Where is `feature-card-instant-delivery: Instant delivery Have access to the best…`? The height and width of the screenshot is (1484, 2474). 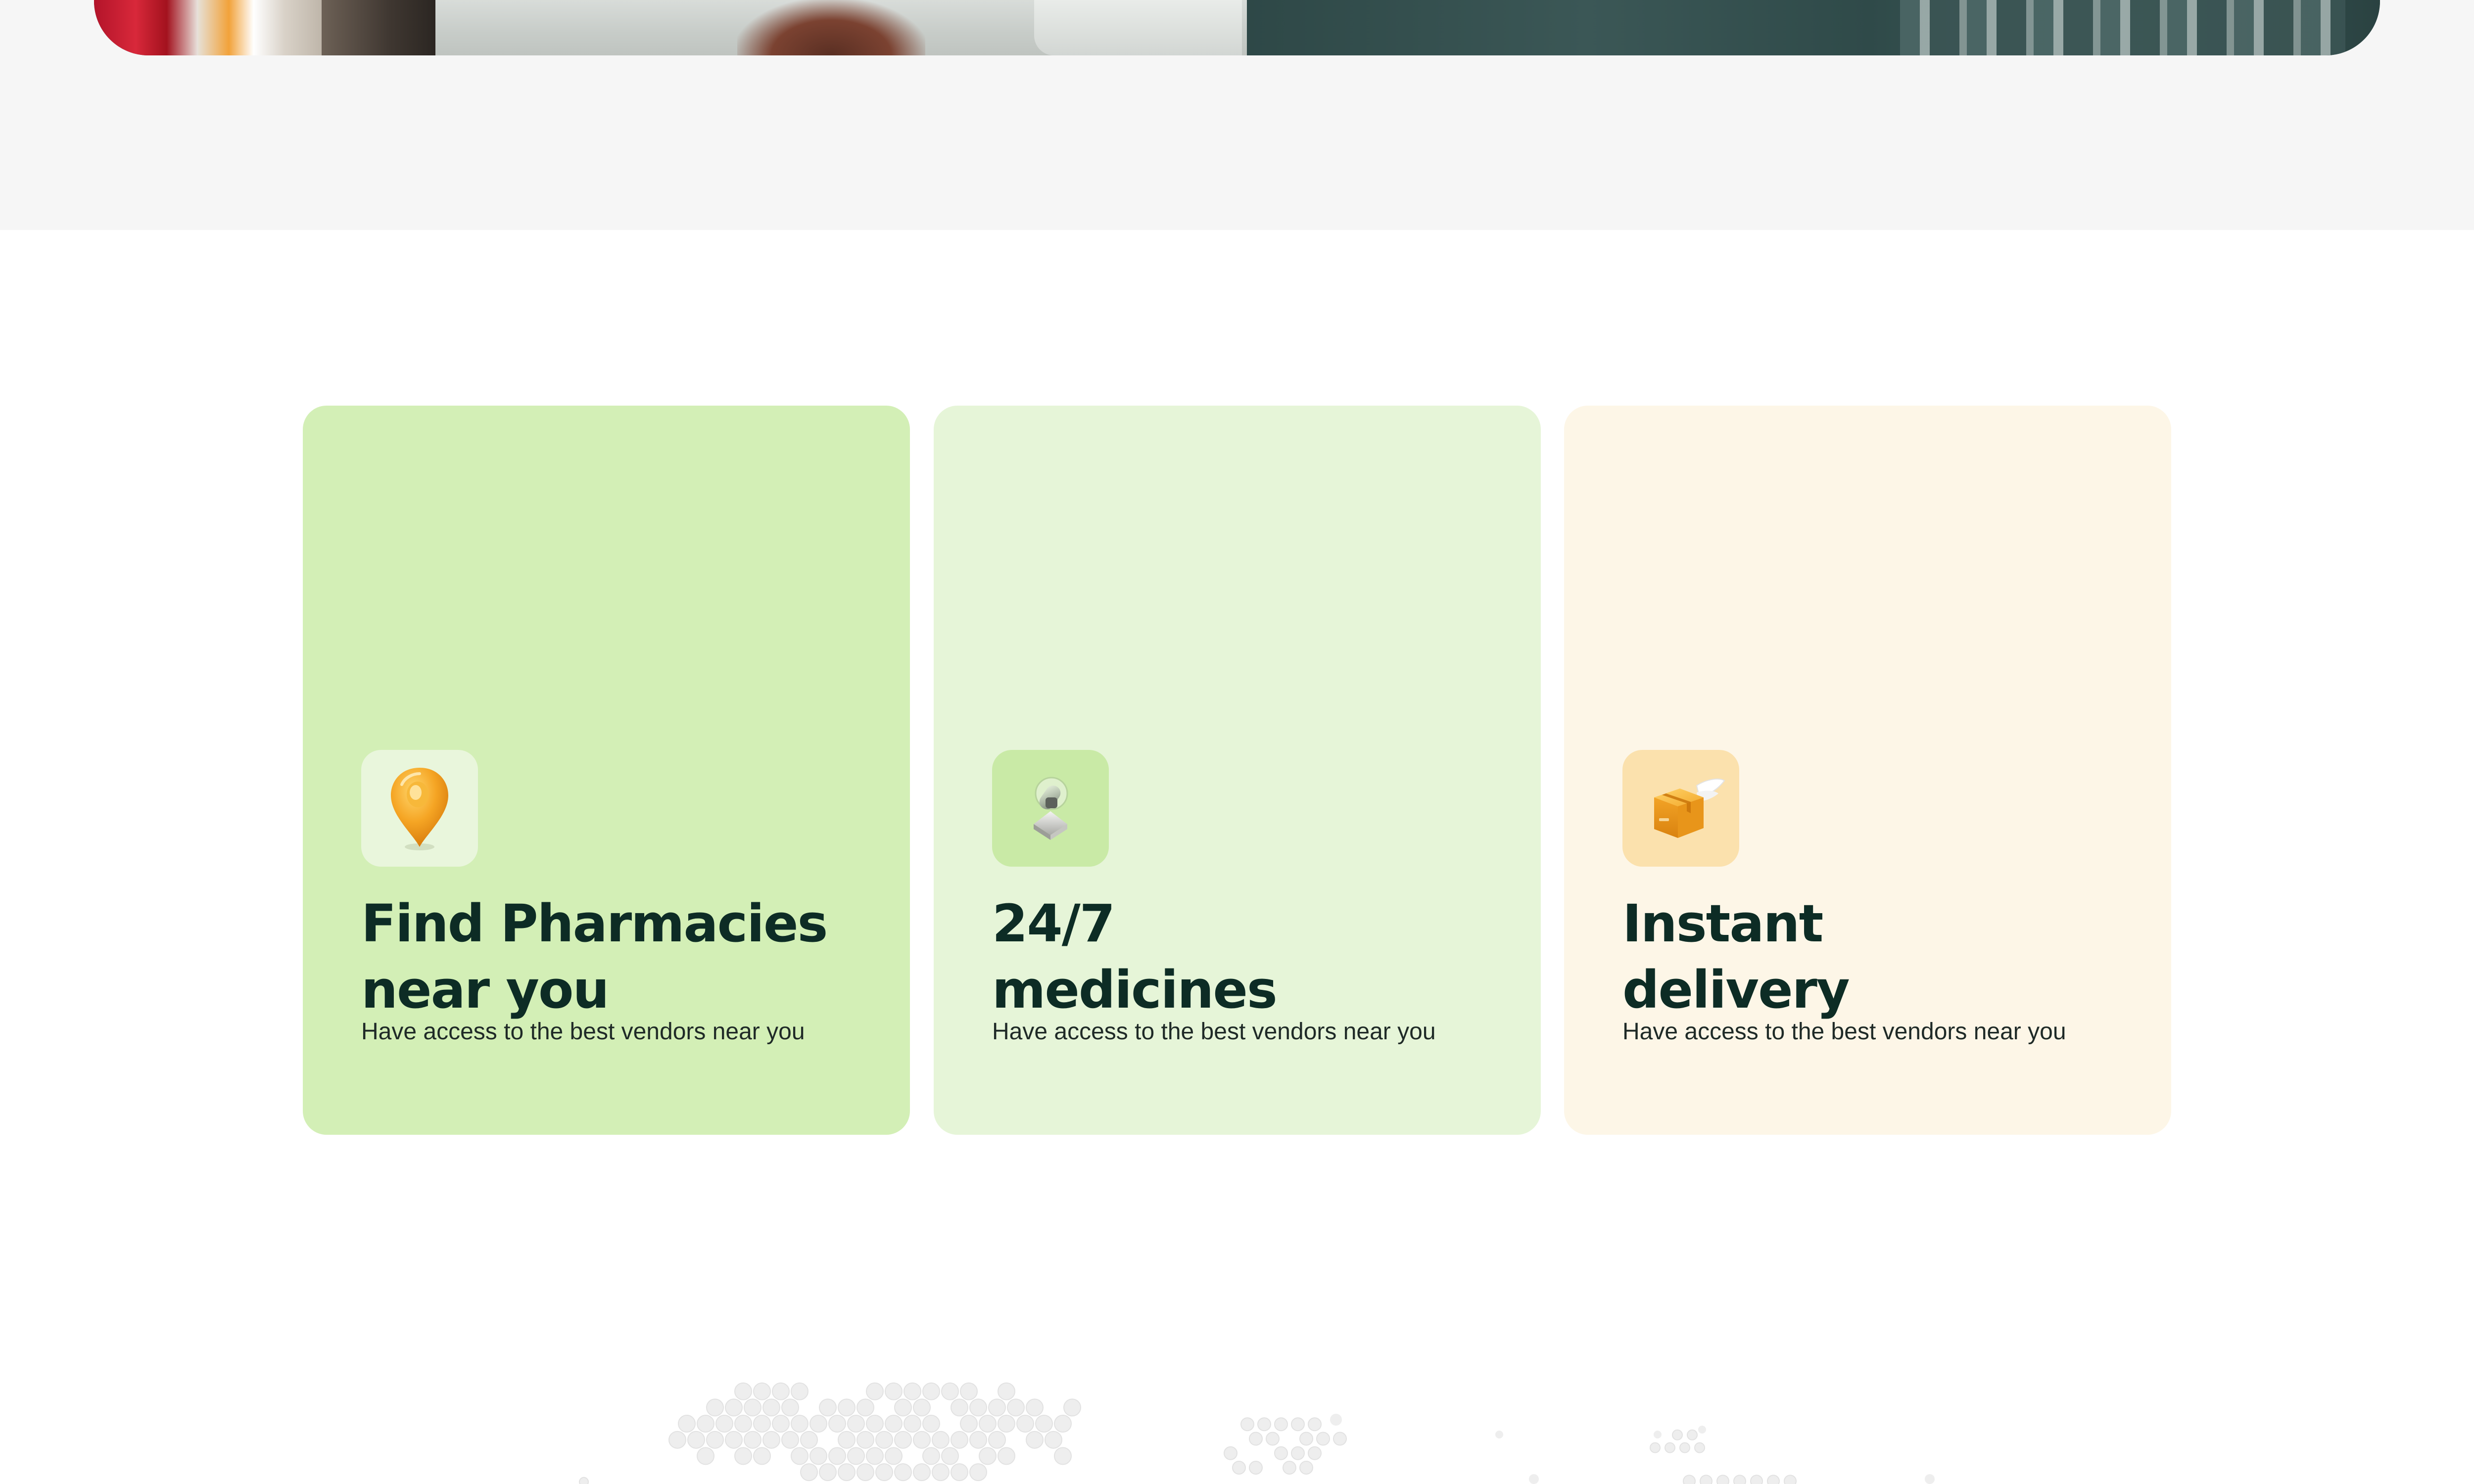
feature-card-instant-delivery: Instant delivery Have access to the best… is located at coordinates (1868, 770).